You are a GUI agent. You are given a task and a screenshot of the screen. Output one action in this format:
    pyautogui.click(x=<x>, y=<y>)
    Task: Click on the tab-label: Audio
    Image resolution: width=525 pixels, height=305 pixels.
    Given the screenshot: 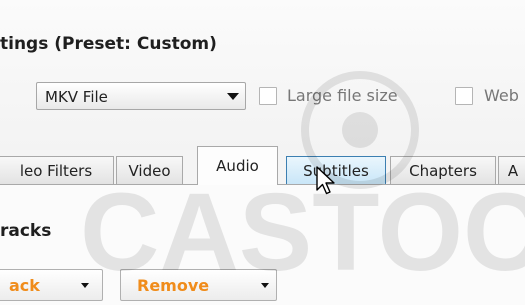 What is the action you would take?
    pyautogui.click(x=237, y=166)
    